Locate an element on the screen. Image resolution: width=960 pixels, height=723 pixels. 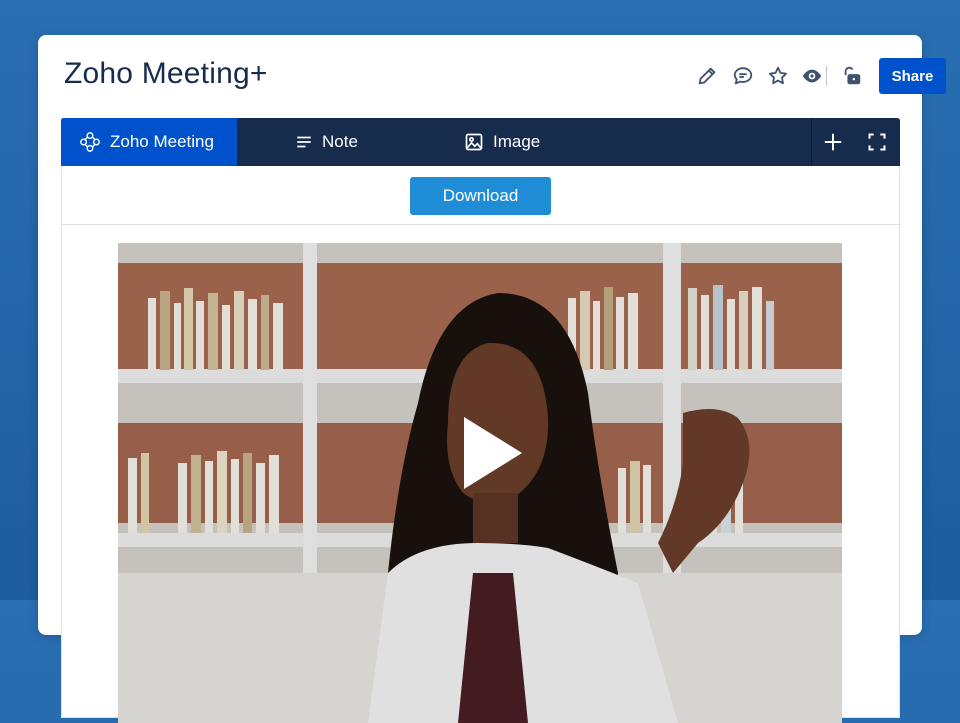
comment-icon is located at coordinates (743, 76).